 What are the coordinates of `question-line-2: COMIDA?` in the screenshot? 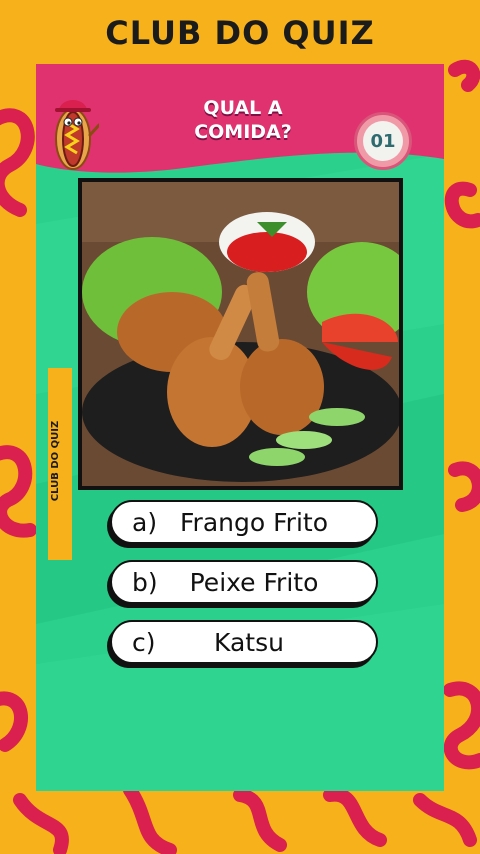 It's located at (243, 132).